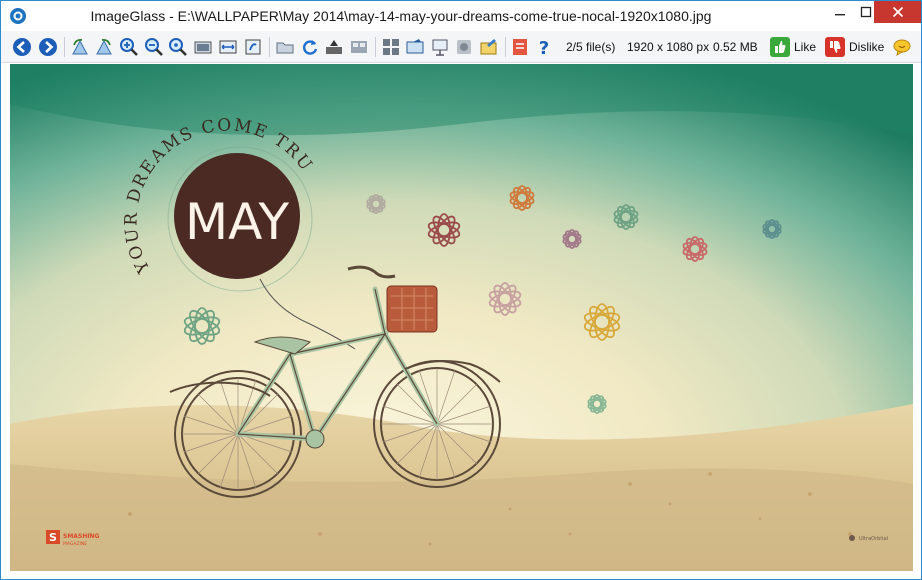  I want to click on back-icon, so click(22, 47).